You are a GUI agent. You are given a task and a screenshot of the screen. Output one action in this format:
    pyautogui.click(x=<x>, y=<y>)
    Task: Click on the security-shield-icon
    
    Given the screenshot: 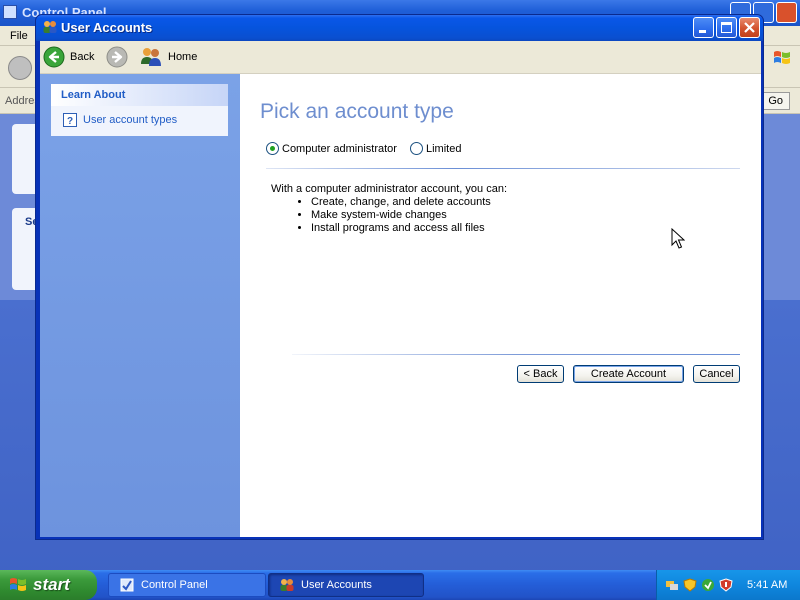 What is the action you would take?
    pyautogui.click(x=690, y=585)
    